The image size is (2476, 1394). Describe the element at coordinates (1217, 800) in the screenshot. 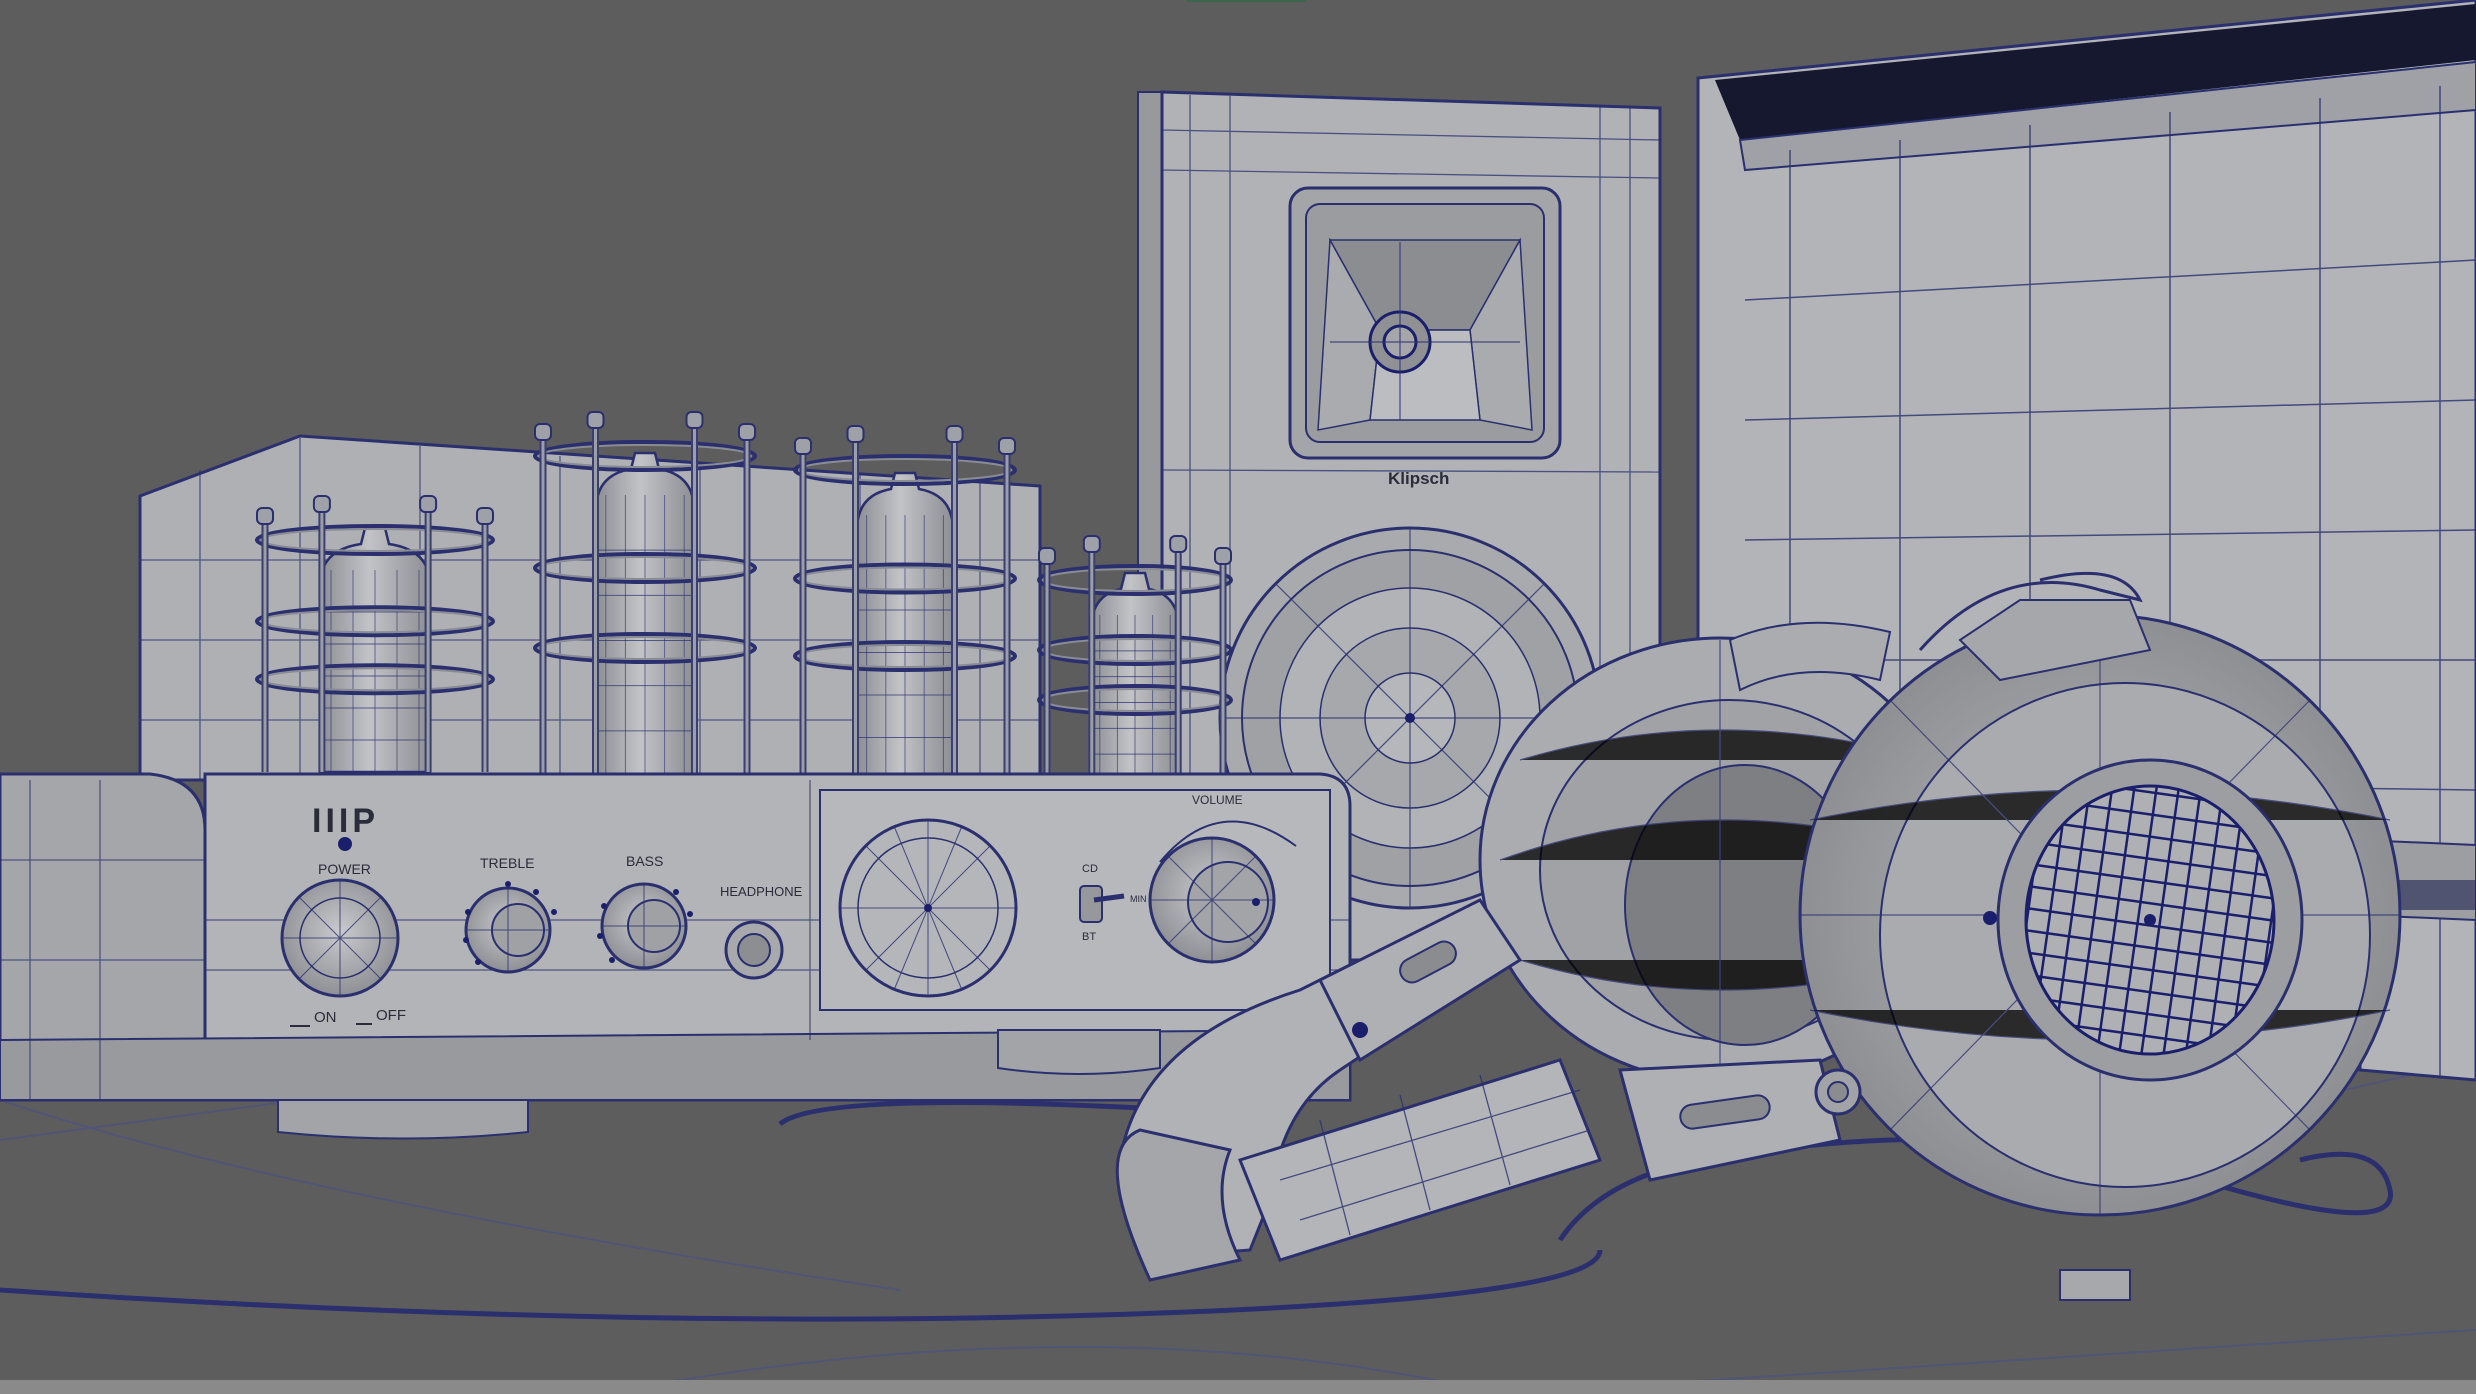

I see `volume-label: VOLUME` at that location.